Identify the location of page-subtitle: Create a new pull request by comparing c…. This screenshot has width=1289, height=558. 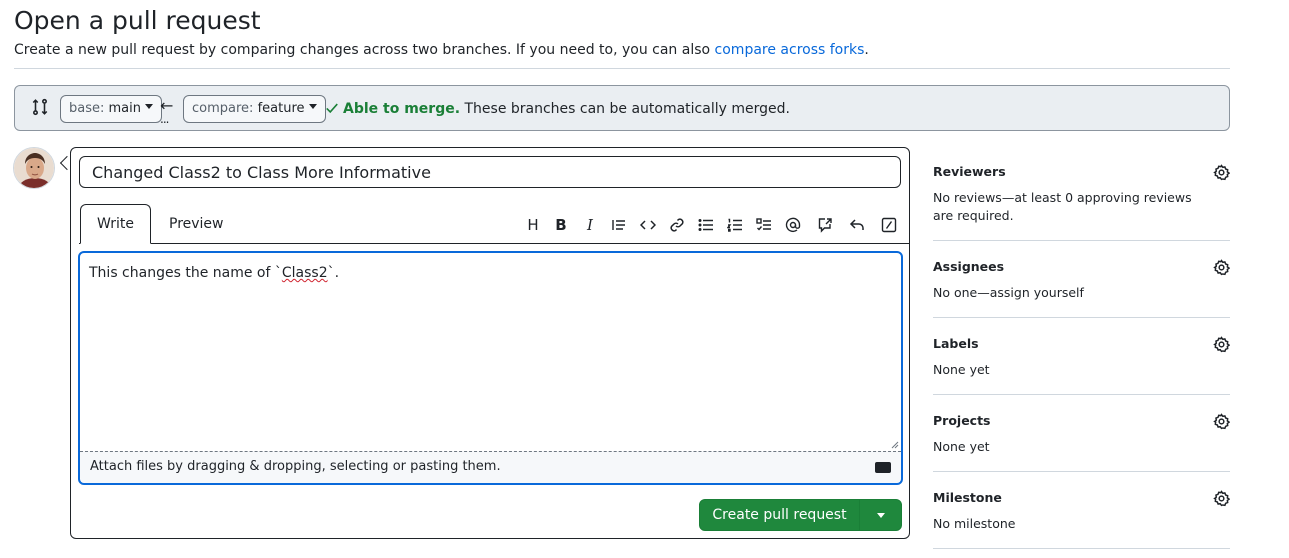
(441, 50).